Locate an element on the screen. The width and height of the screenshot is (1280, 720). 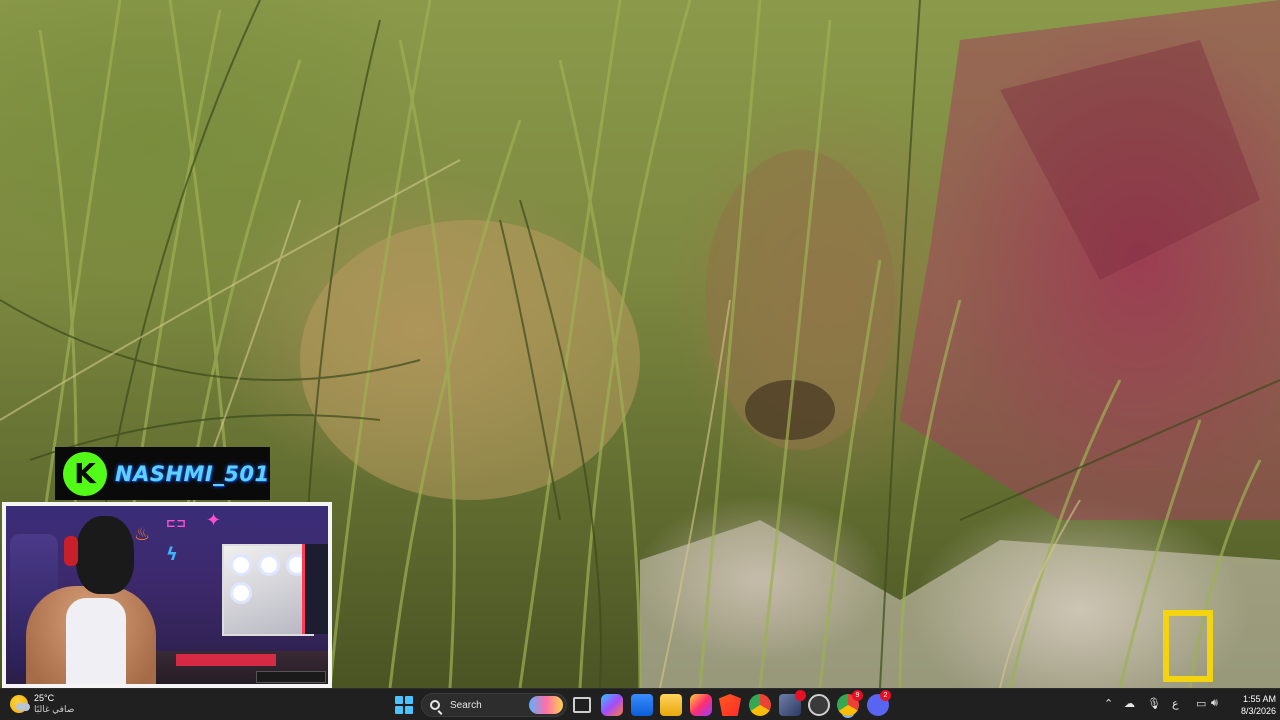
streamer-name: NASHMI_501 is located at coordinates (192, 473).